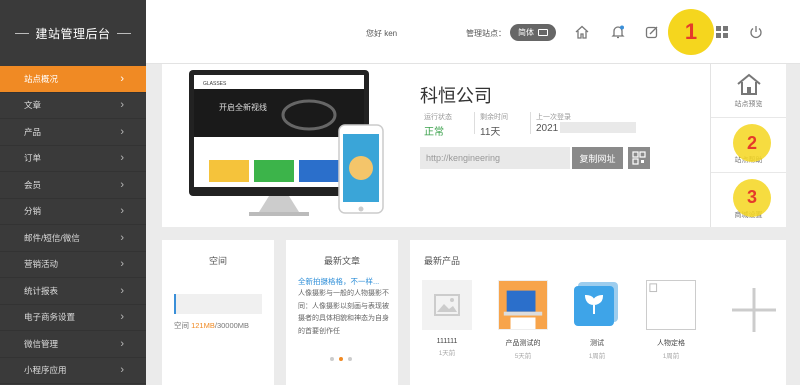  I want to click on top-bar: 您好 ken 管理站点： 简体 1, so click(473, 32).